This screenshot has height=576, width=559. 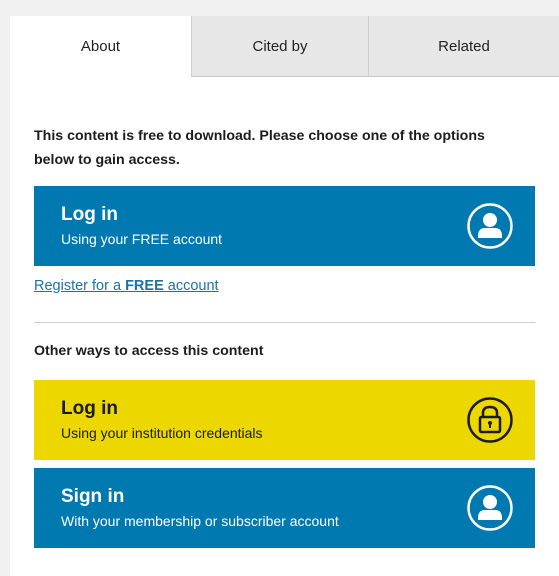 What do you see at coordinates (80, 286) in the screenshot?
I see `register-prefix: Register for a` at bounding box center [80, 286].